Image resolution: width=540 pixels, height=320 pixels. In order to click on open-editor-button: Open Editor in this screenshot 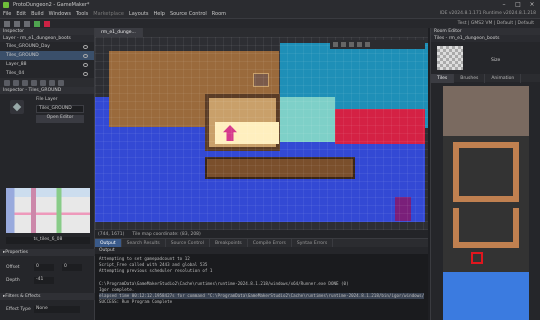, I will do `click(60, 119)`.